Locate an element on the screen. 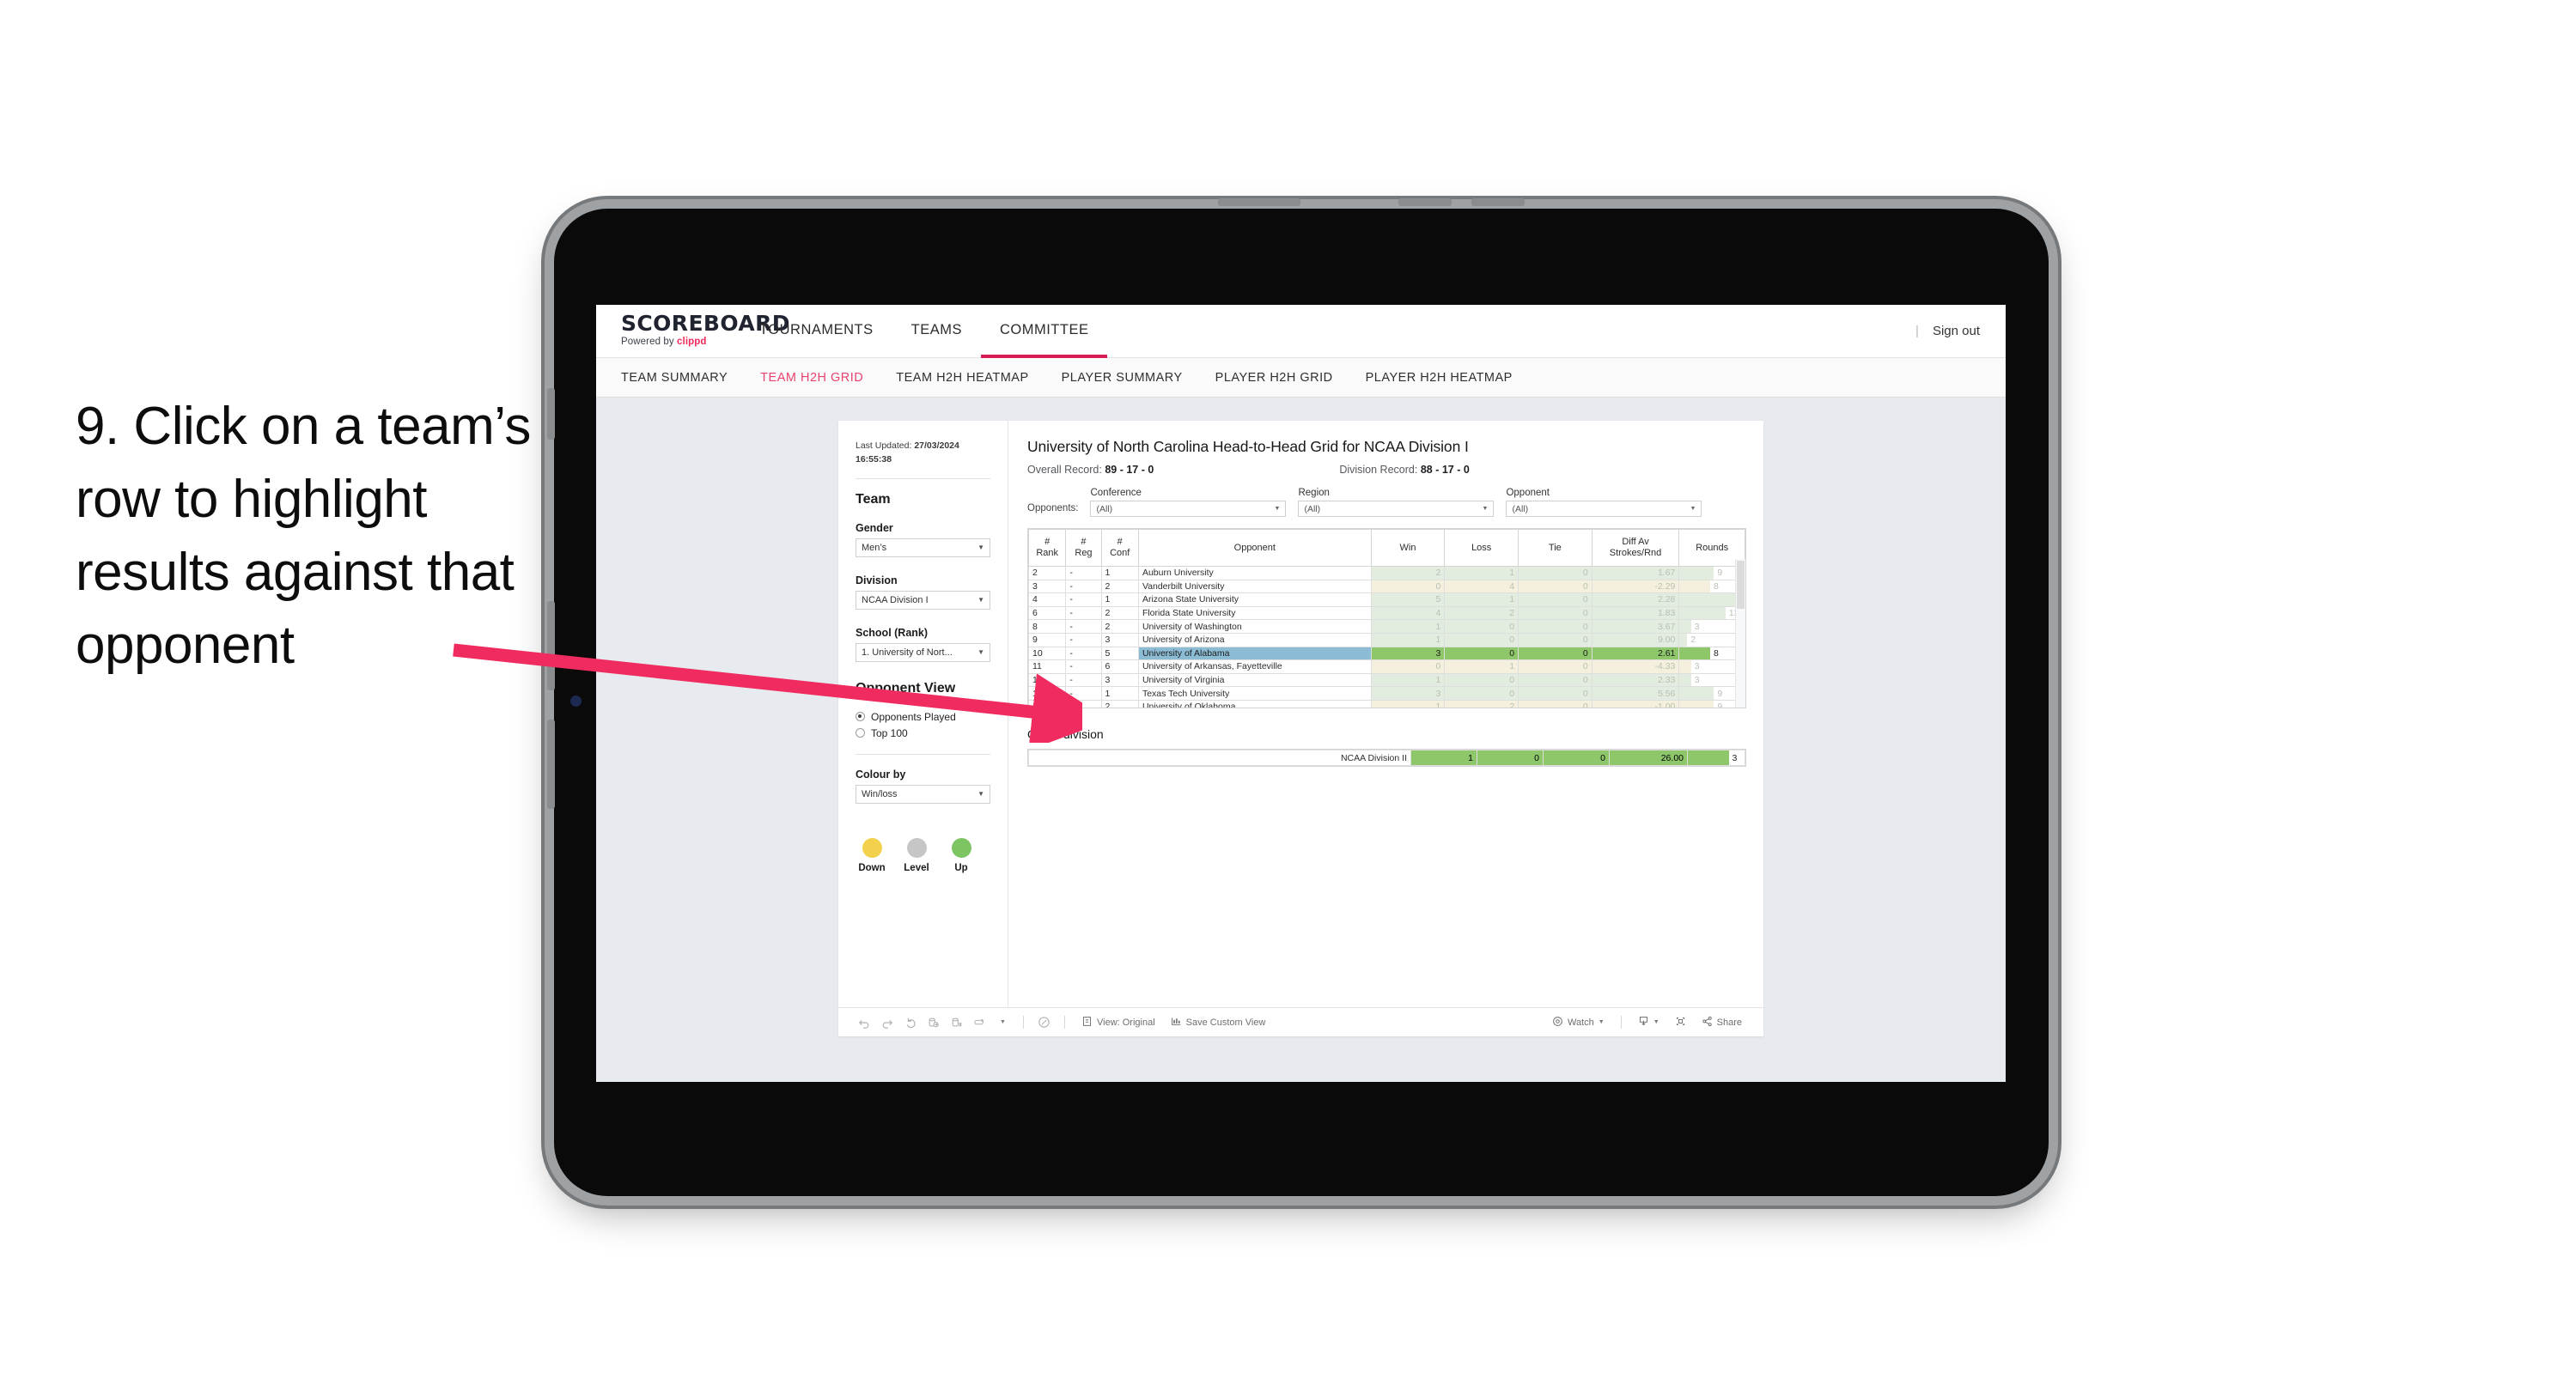 The height and width of the screenshot is (1385, 2576). table-row: 3-2 Vanderbilt University 0 4 0 -2.29 8 is located at coordinates (1386, 586).